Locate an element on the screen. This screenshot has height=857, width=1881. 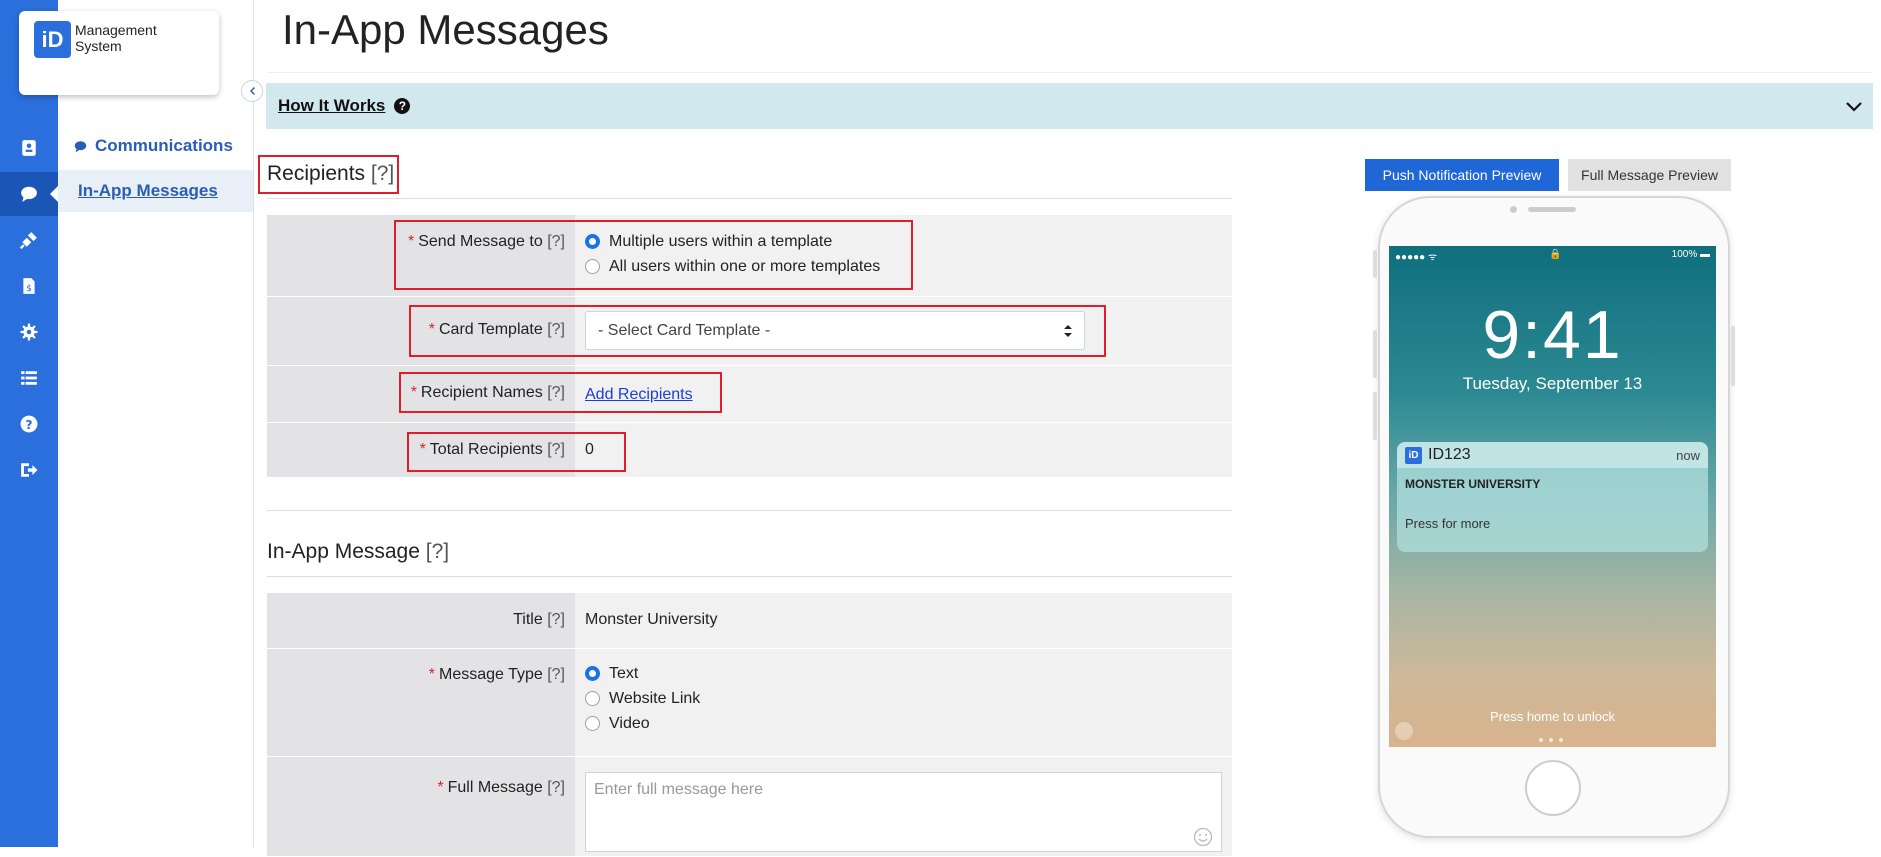
collapse-sidebar-button is located at coordinates (252, 91).